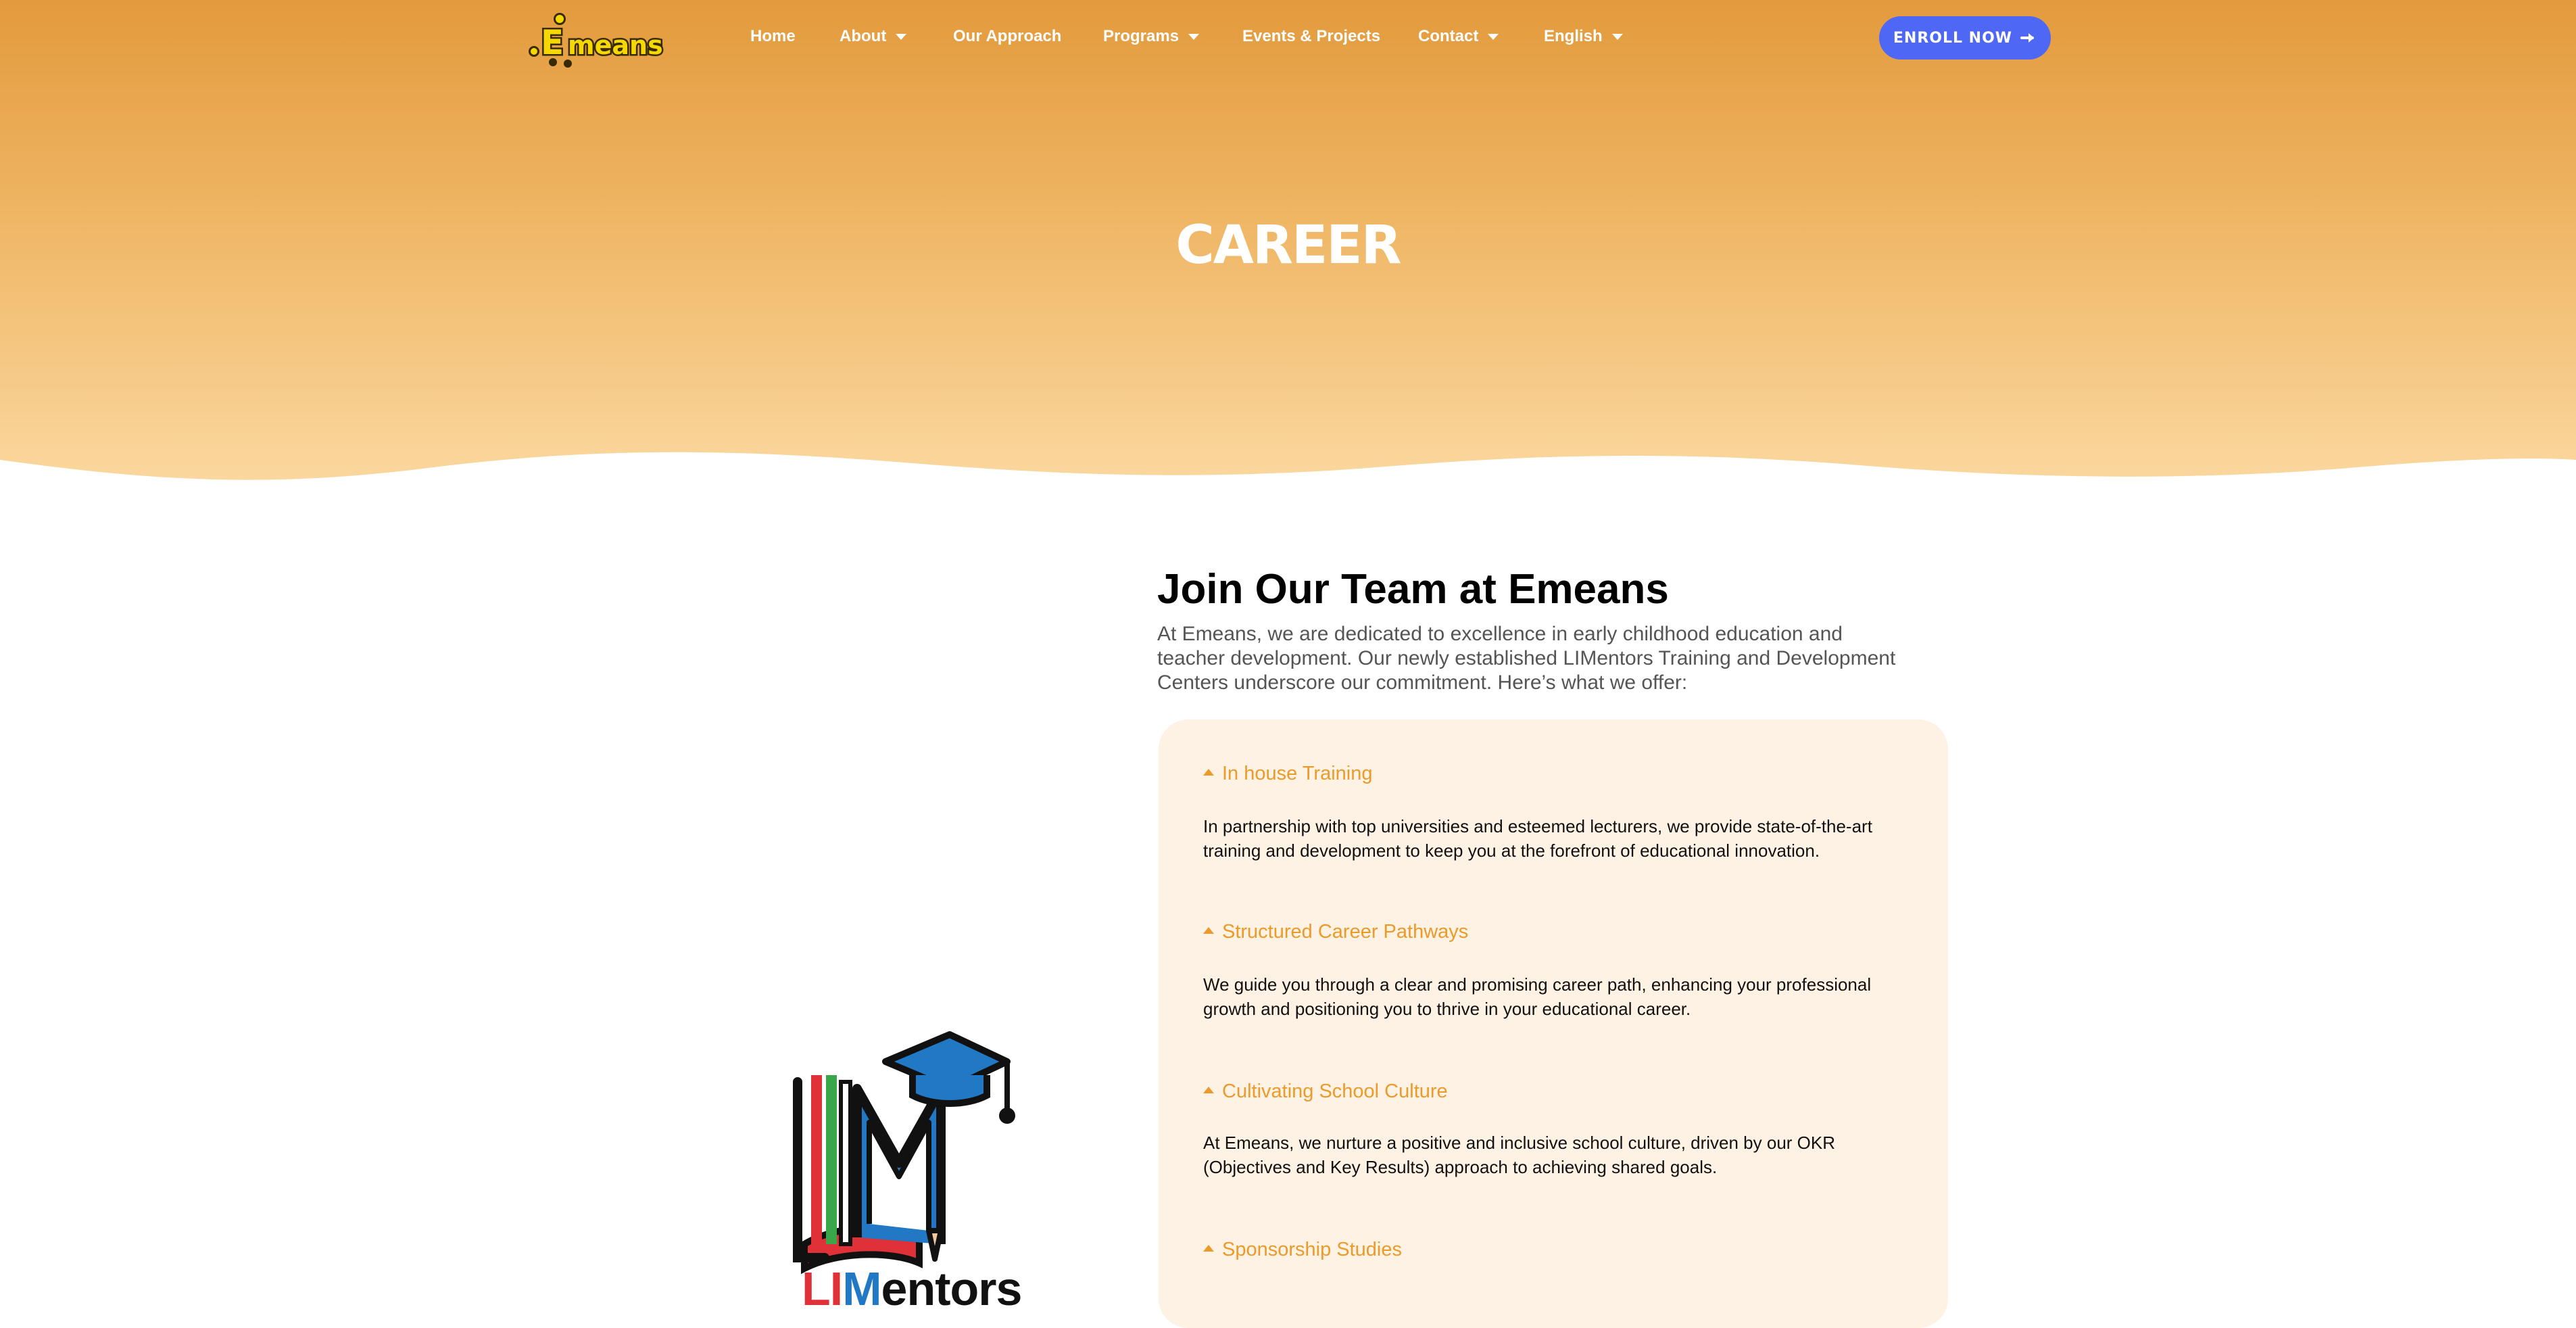  I want to click on accordion-title: Sponsorship Studies, so click(1312, 1249).